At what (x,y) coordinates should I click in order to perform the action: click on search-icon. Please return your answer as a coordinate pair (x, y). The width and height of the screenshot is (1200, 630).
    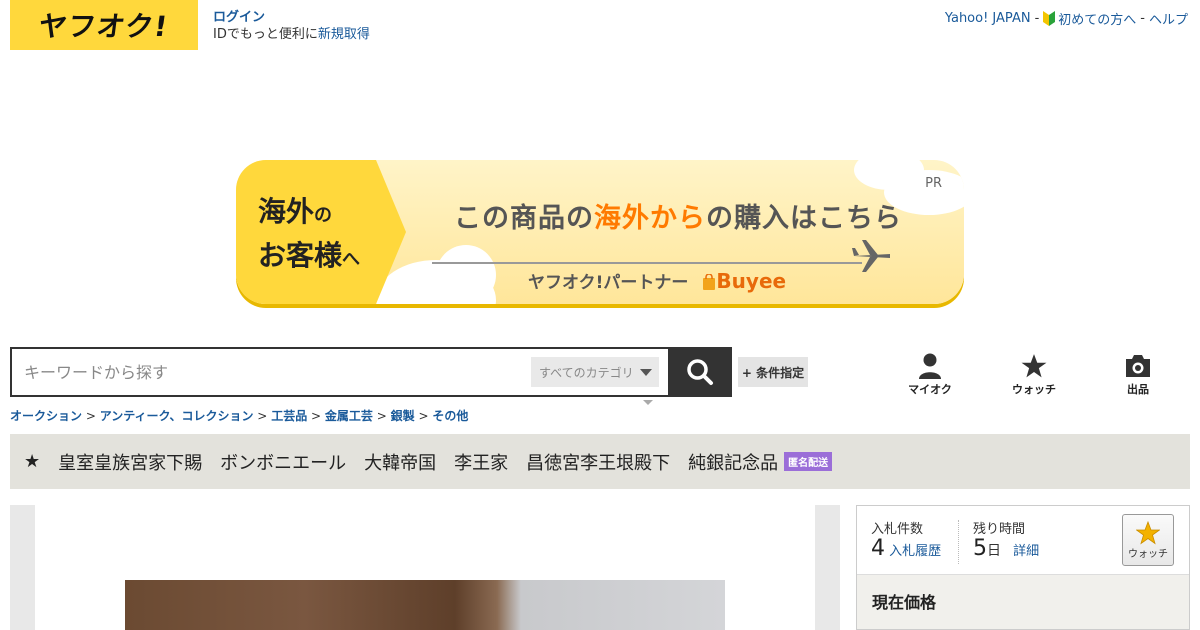
    Looking at the image, I should click on (700, 372).